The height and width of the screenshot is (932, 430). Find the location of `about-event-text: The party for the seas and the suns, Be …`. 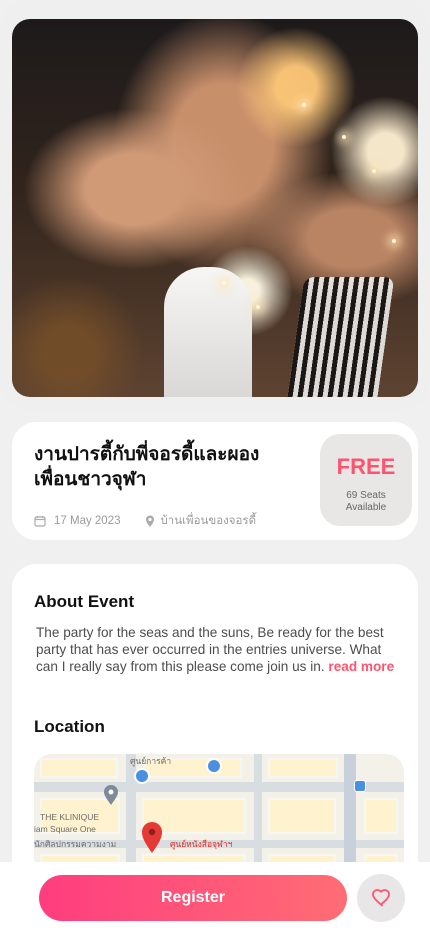

about-event-text: The party for the seas and the suns, Be … is located at coordinates (216, 650).